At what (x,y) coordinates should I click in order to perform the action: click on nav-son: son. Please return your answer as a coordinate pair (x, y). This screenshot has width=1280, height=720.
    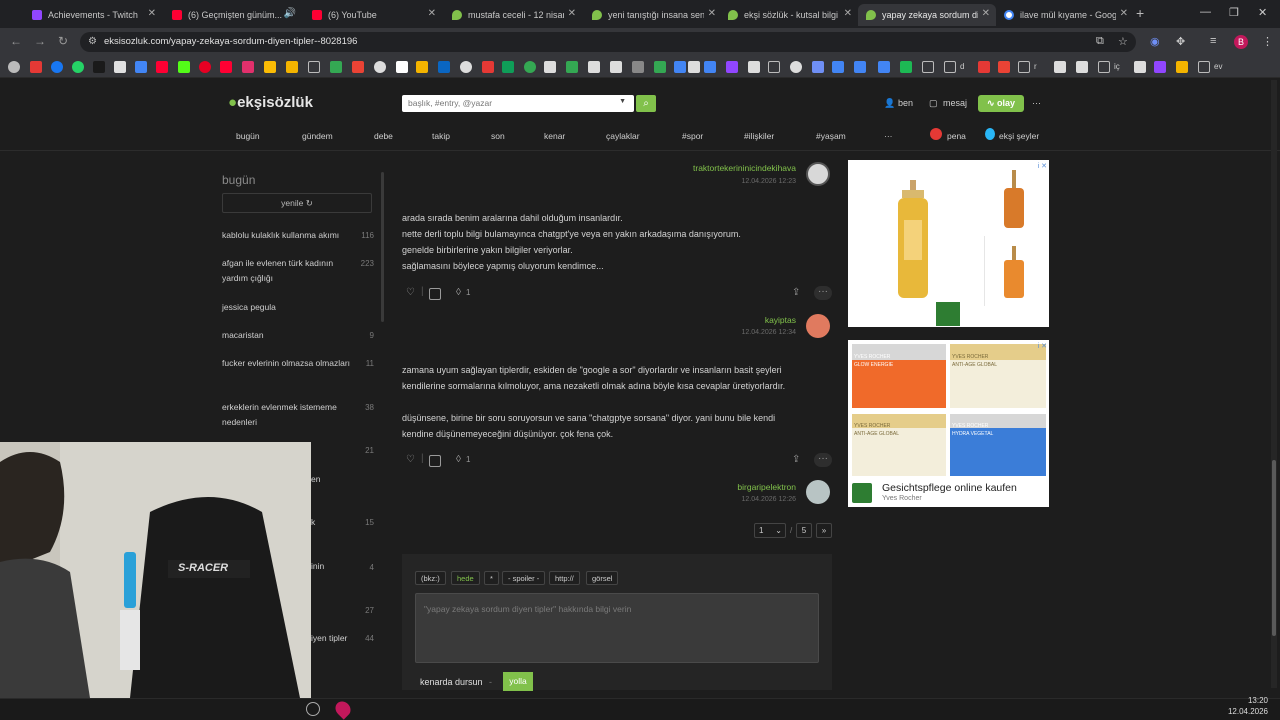
    Looking at the image, I should click on (498, 136).